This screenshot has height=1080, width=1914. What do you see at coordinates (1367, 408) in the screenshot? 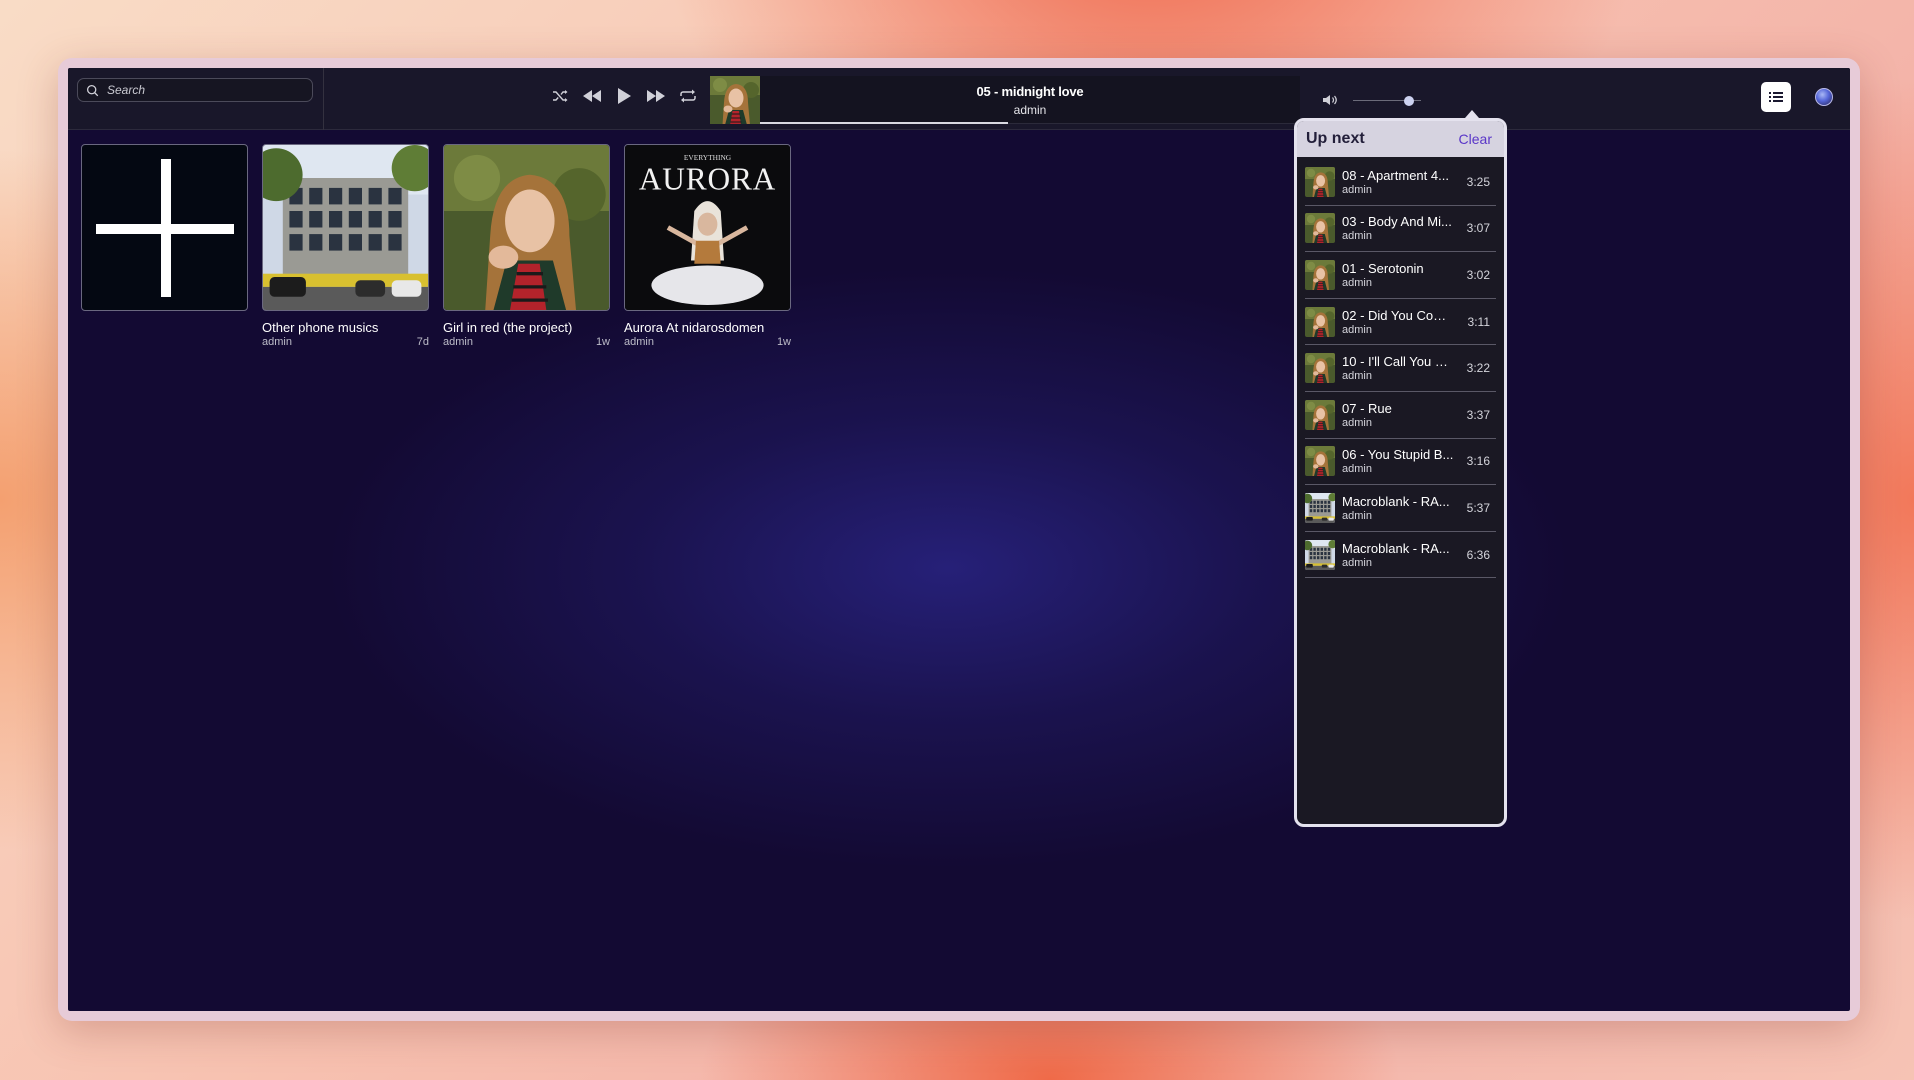
I see `queue-item-title: 07 - Rue` at bounding box center [1367, 408].